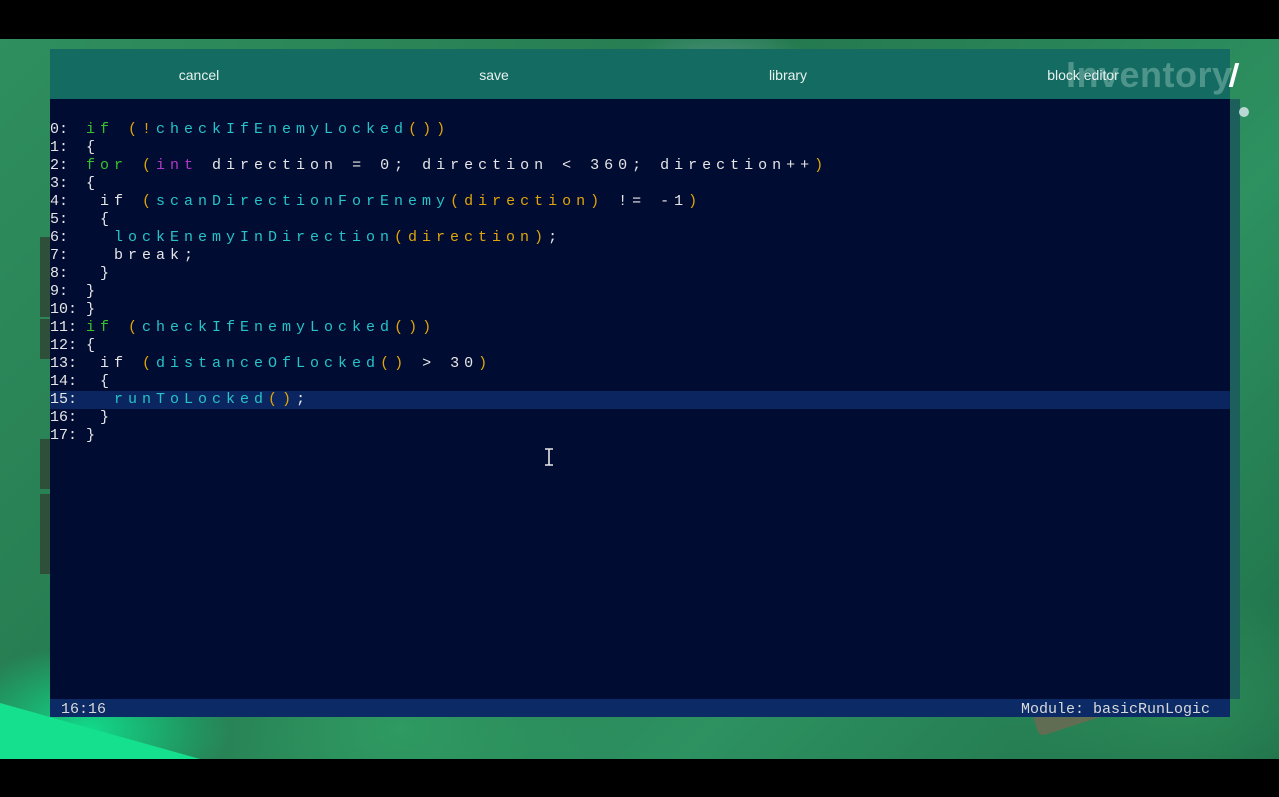 This screenshot has height=797, width=1279. Describe the element at coordinates (64, 435) in the screenshot. I see `line-number: 17:` at that location.